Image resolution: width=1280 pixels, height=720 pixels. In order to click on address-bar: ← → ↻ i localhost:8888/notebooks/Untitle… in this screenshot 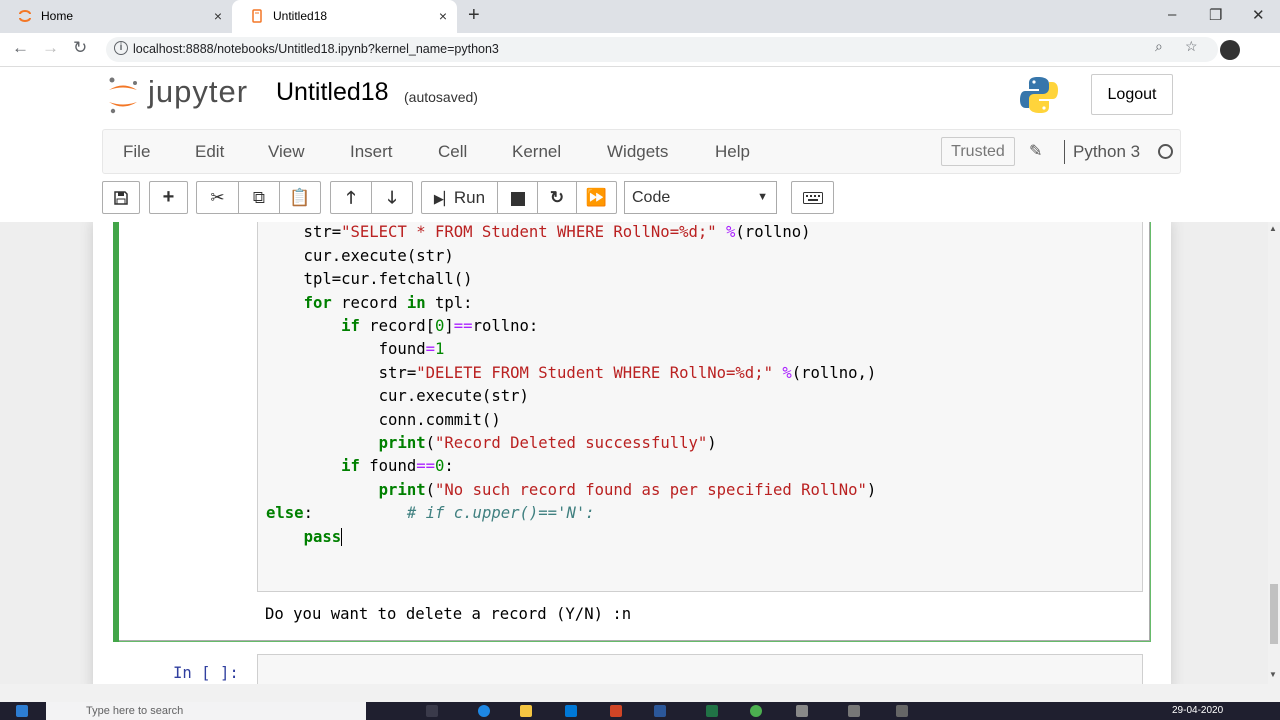, I will do `click(640, 50)`.